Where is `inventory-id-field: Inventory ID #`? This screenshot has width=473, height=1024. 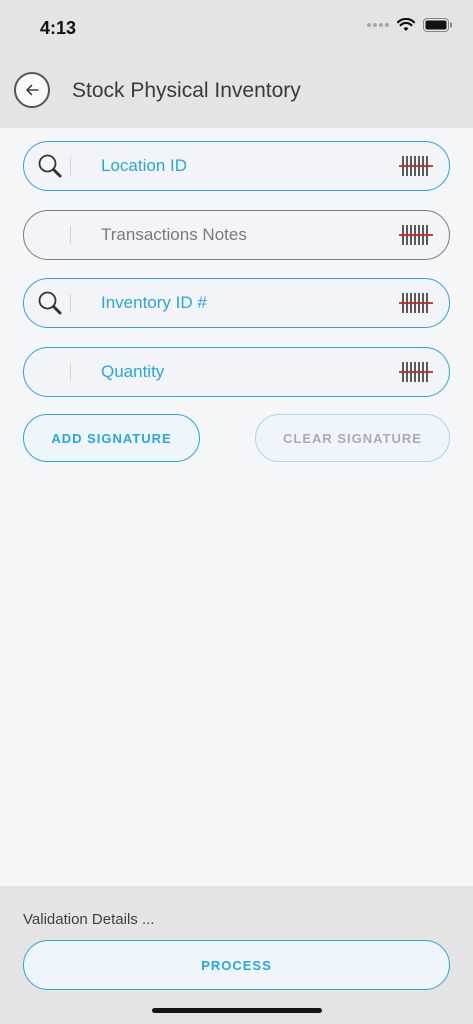 inventory-id-field: Inventory ID # is located at coordinates (236, 303).